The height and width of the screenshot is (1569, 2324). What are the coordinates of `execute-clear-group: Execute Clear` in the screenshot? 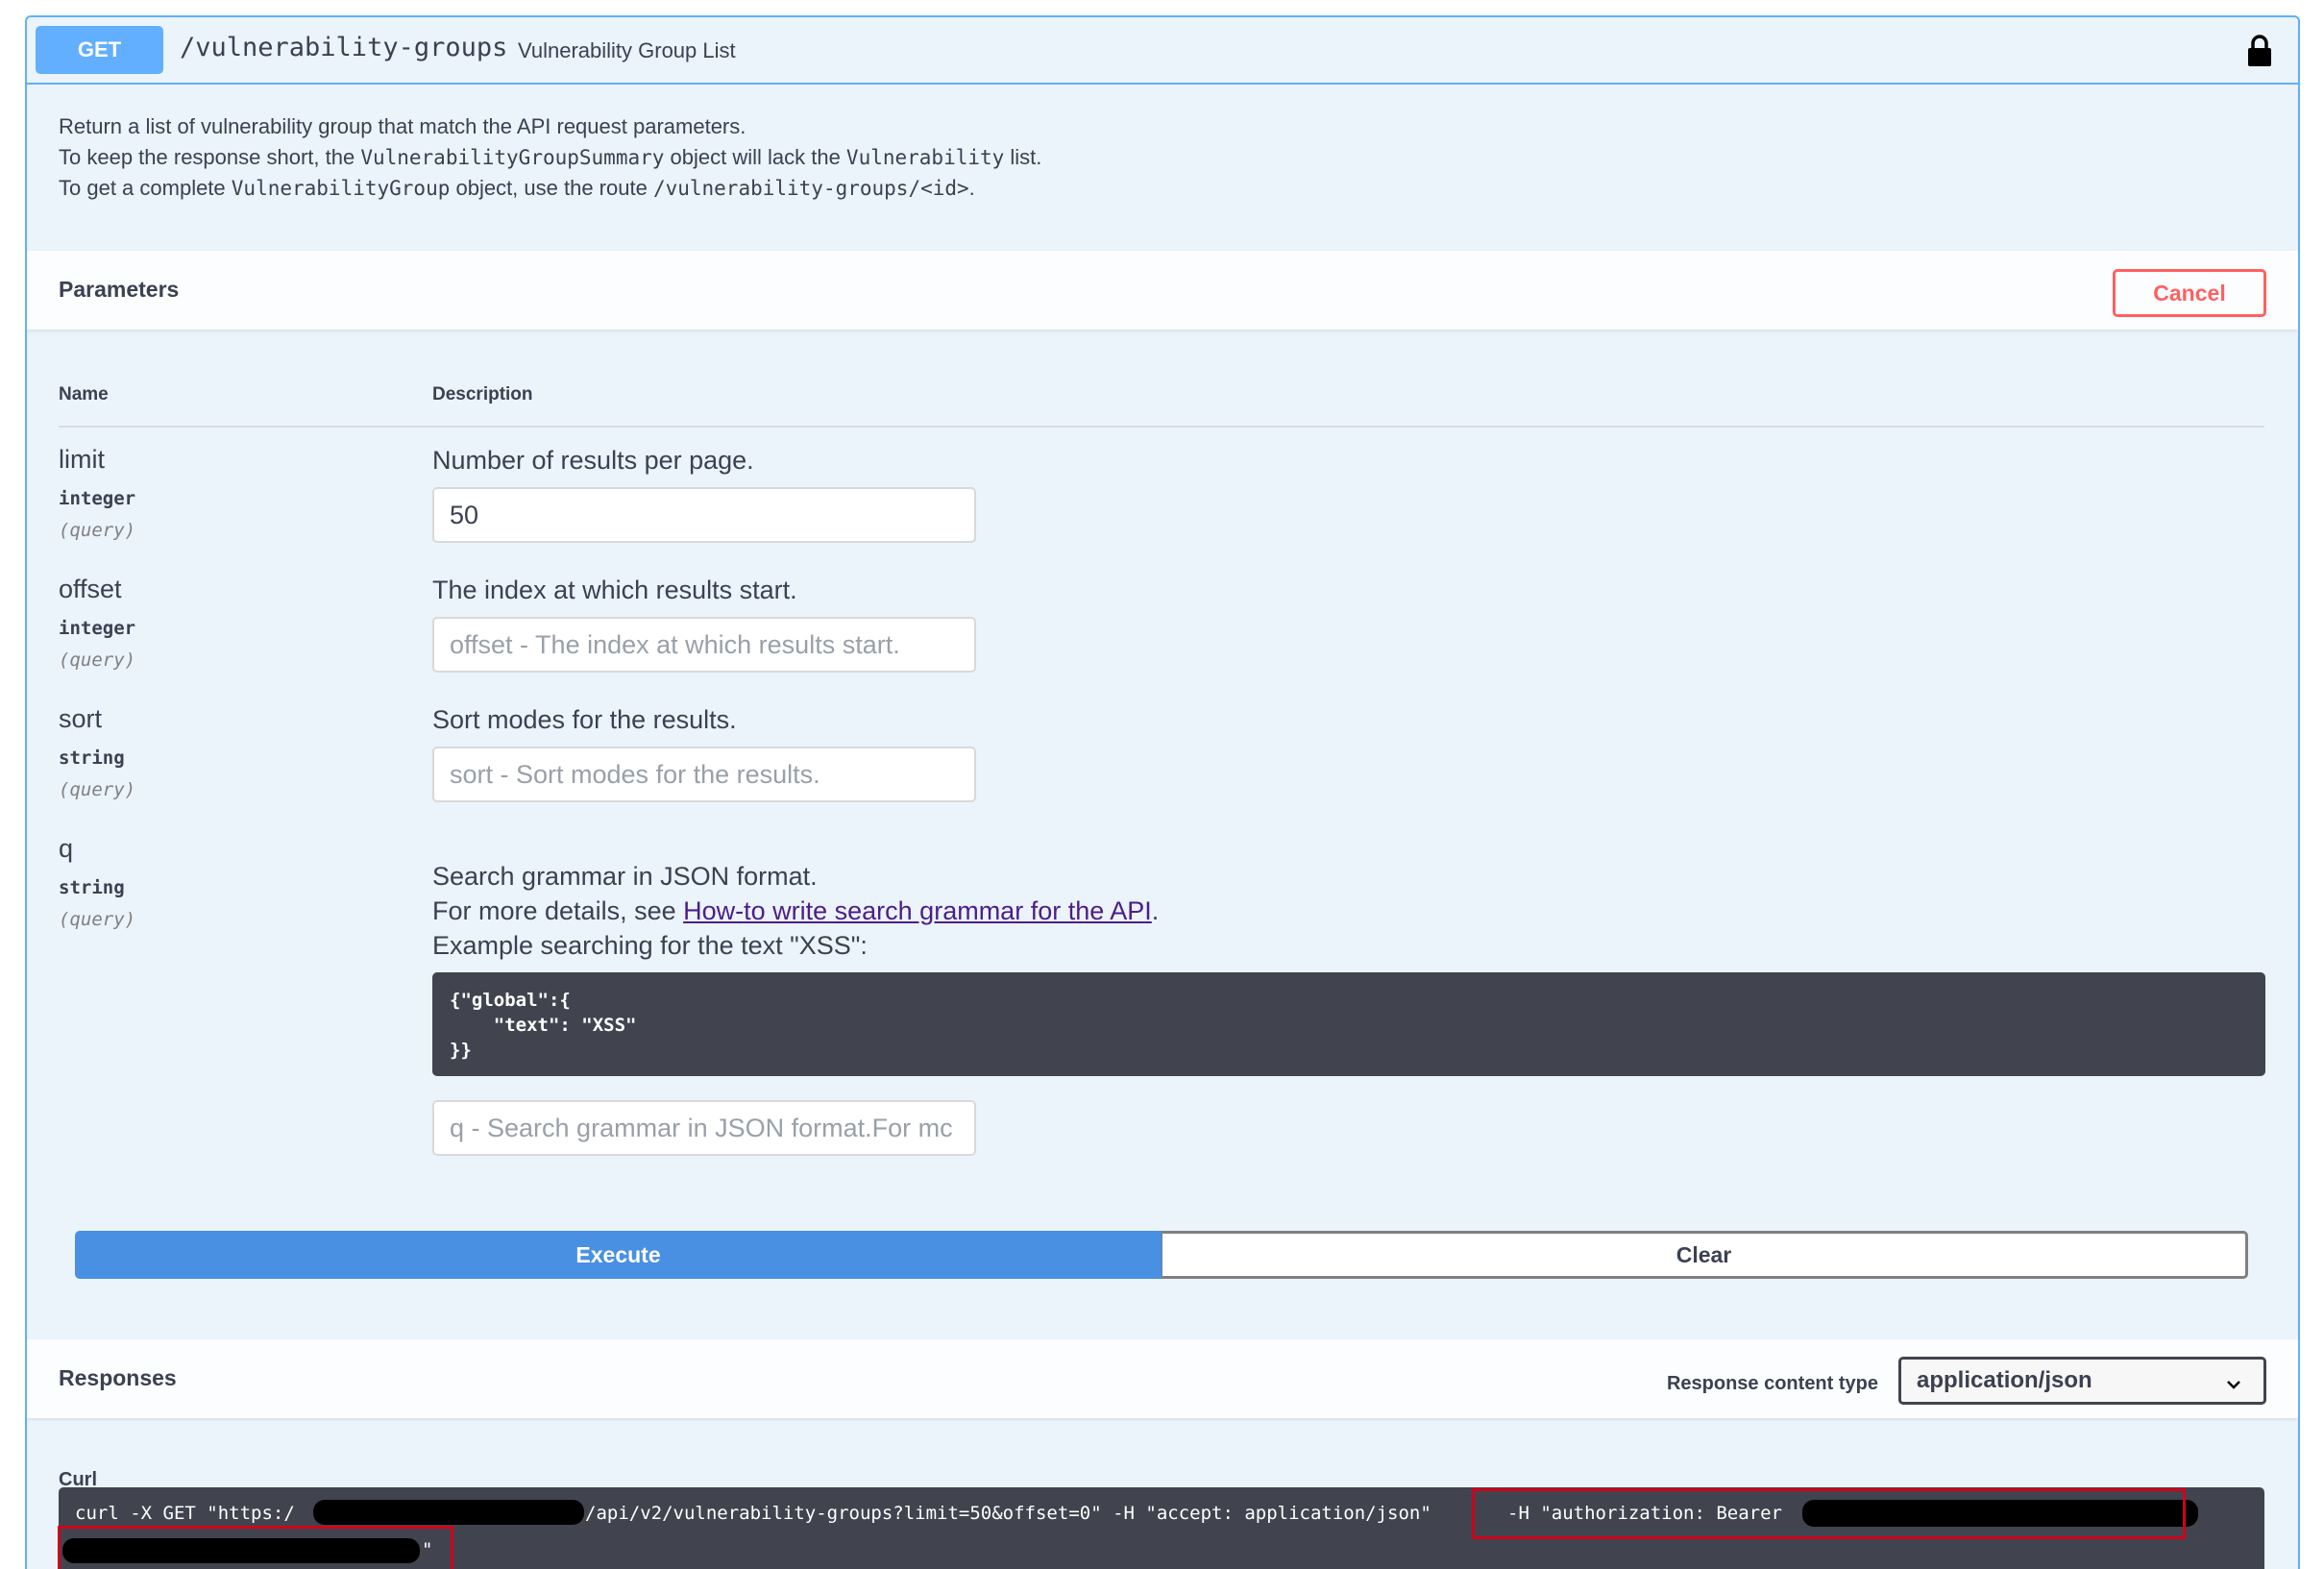 It's located at (1161, 1255).